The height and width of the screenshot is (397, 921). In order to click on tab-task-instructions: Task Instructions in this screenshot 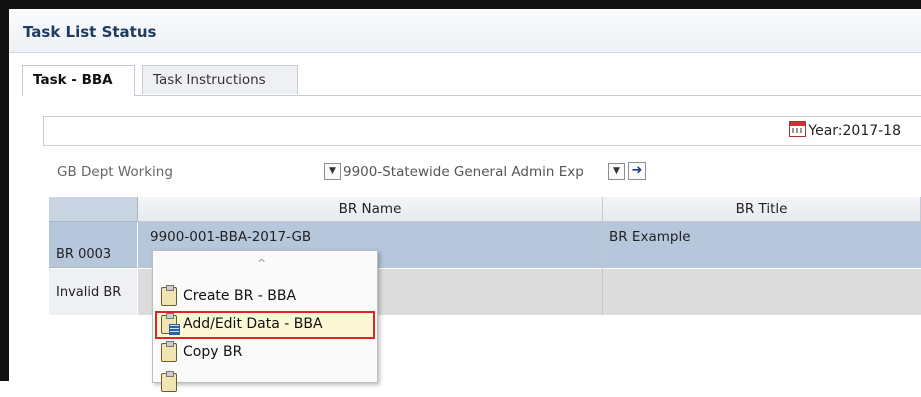, I will do `click(220, 79)`.